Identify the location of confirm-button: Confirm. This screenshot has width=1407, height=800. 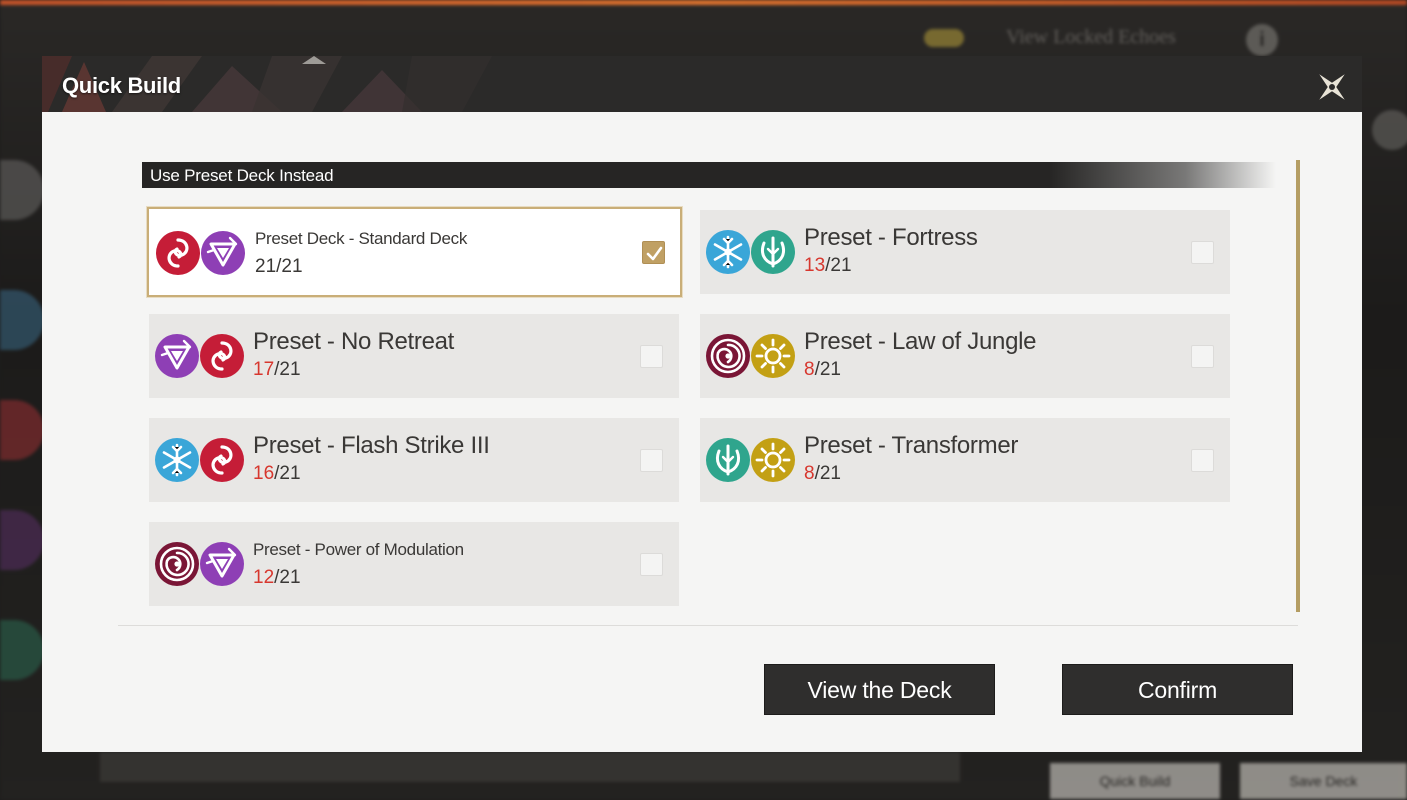
(1177, 689).